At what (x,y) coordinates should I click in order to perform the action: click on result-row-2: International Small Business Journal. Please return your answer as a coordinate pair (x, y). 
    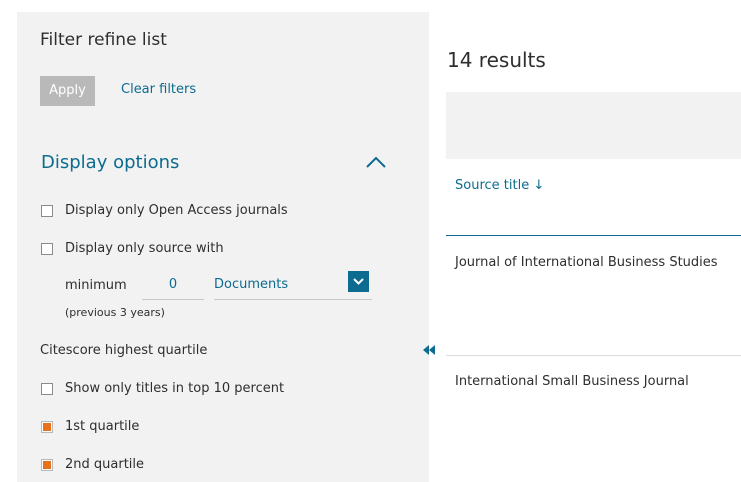
    Looking at the image, I should click on (572, 381).